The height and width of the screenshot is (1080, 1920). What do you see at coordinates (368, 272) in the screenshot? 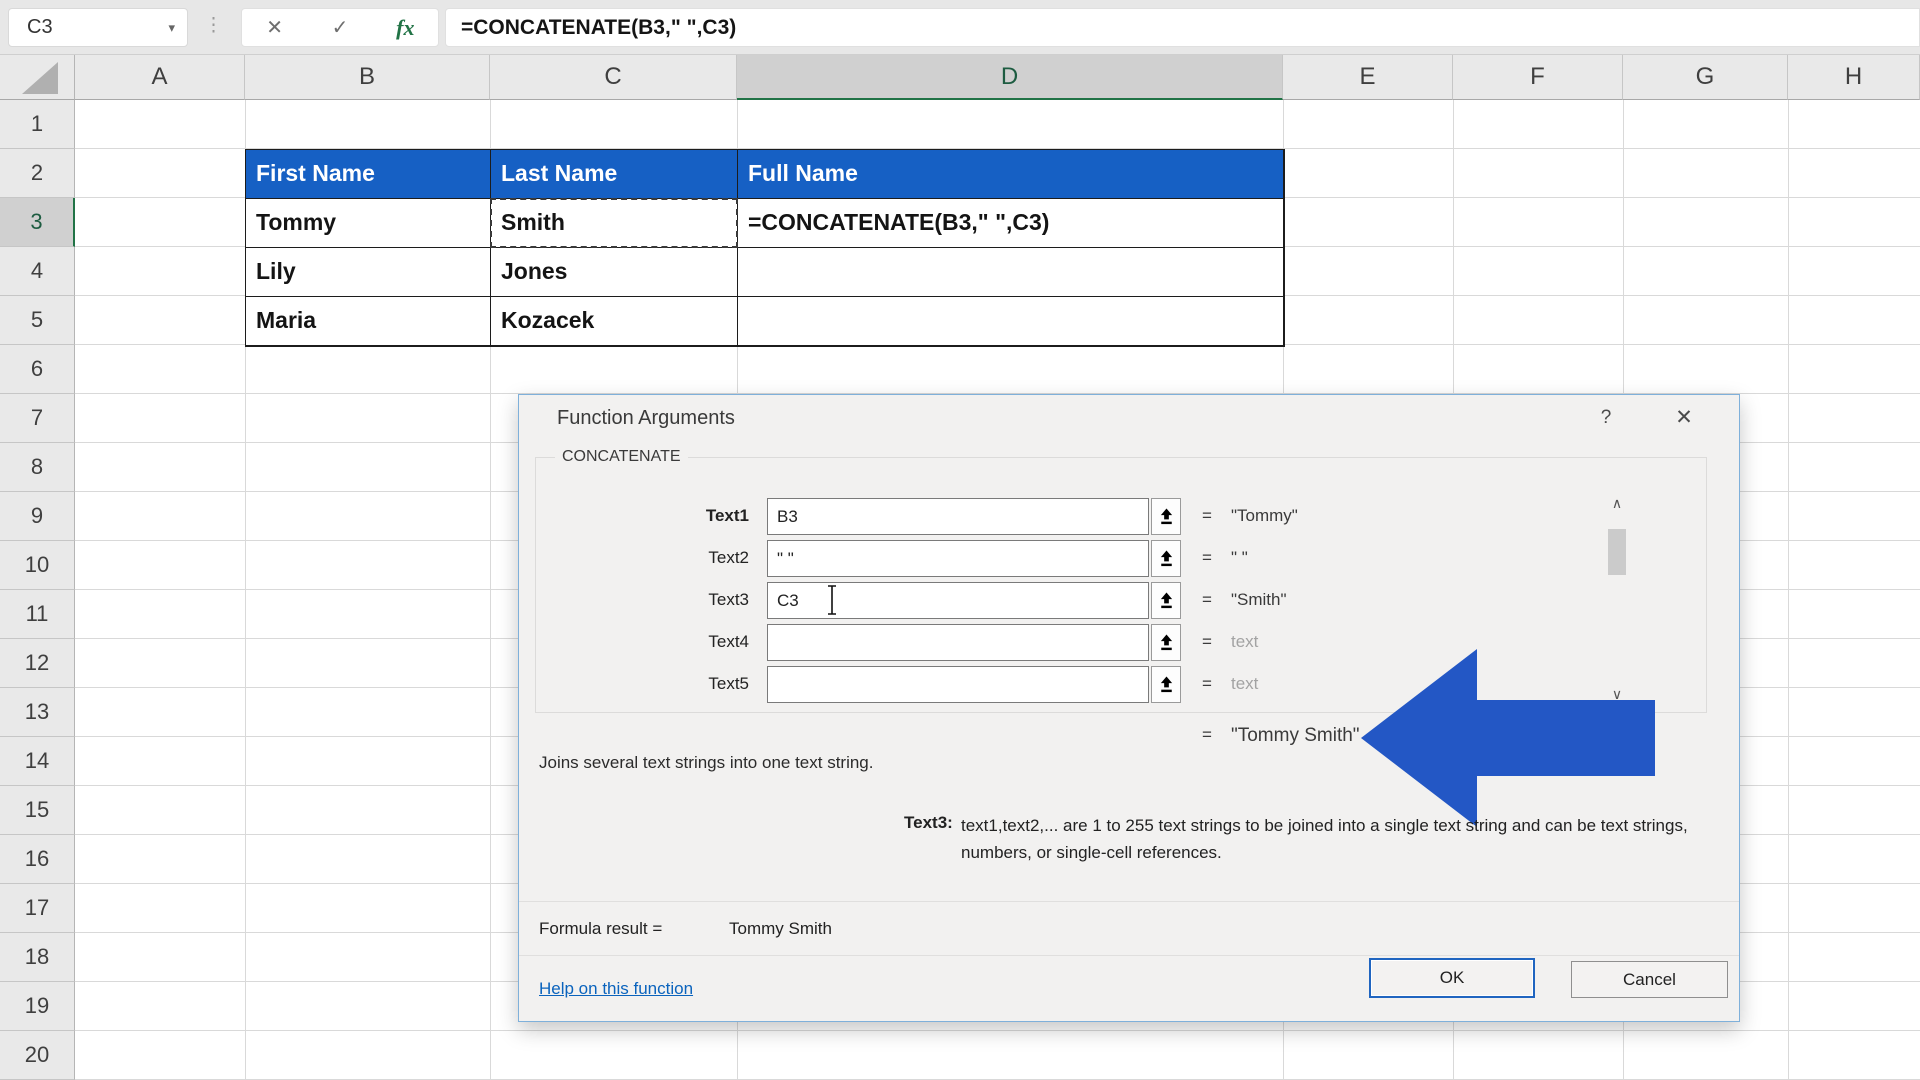
I see `cell-B4: Lily` at bounding box center [368, 272].